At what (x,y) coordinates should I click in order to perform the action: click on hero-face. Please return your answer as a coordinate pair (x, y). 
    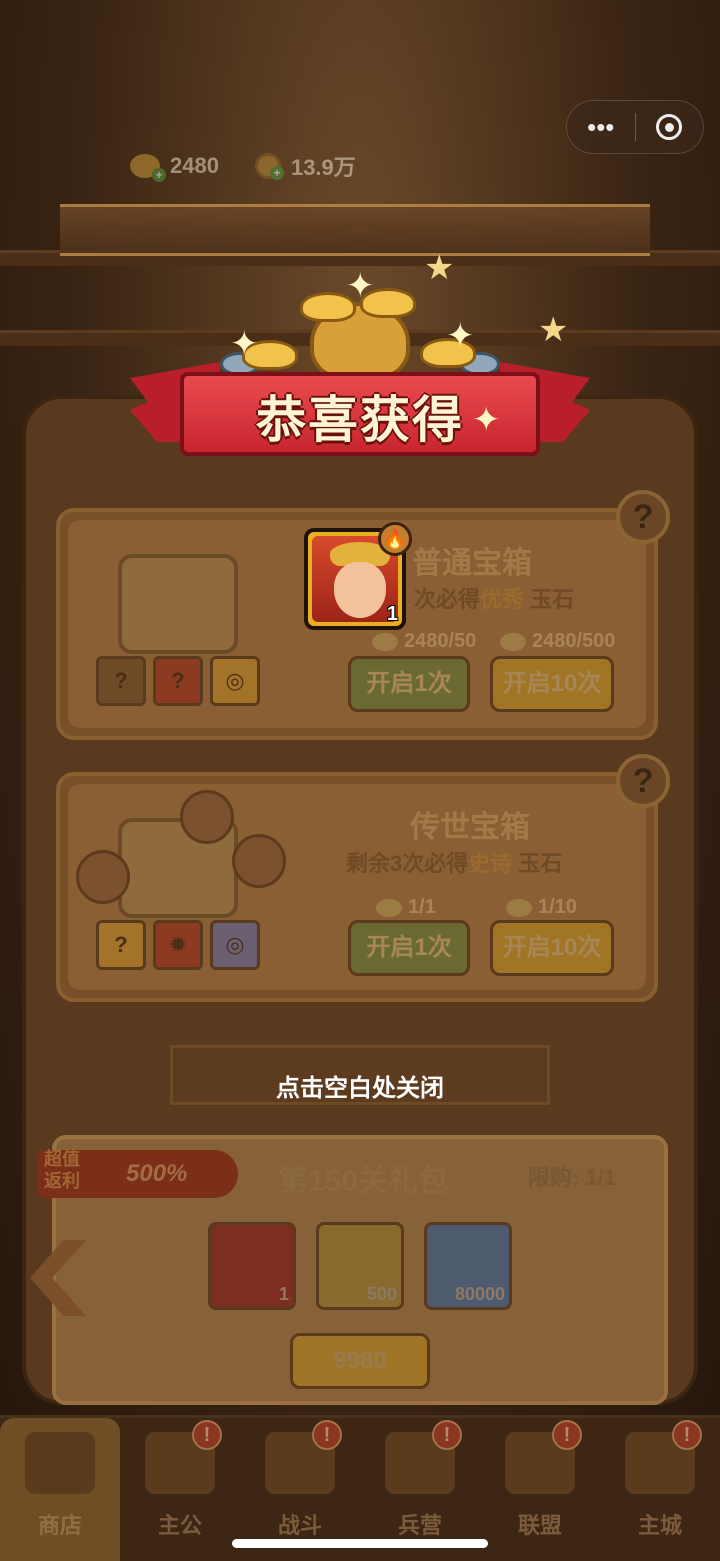
    Looking at the image, I should click on (360, 590).